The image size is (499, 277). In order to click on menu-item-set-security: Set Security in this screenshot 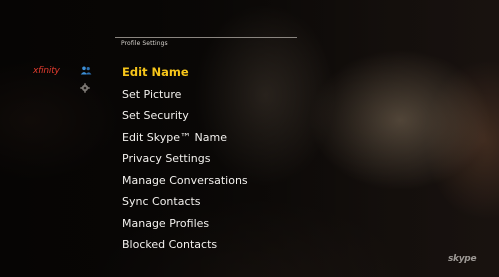, I will do `click(185, 116)`.